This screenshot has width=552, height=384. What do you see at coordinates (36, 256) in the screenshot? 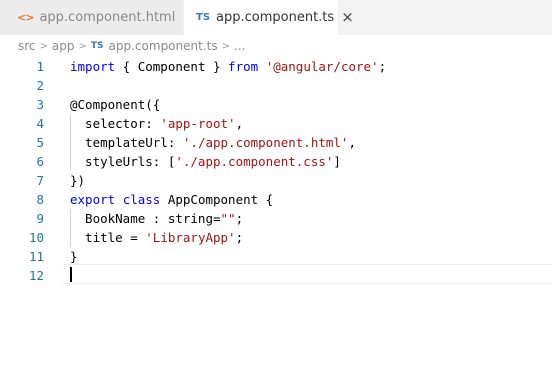
I see `line-number: 11` at bounding box center [36, 256].